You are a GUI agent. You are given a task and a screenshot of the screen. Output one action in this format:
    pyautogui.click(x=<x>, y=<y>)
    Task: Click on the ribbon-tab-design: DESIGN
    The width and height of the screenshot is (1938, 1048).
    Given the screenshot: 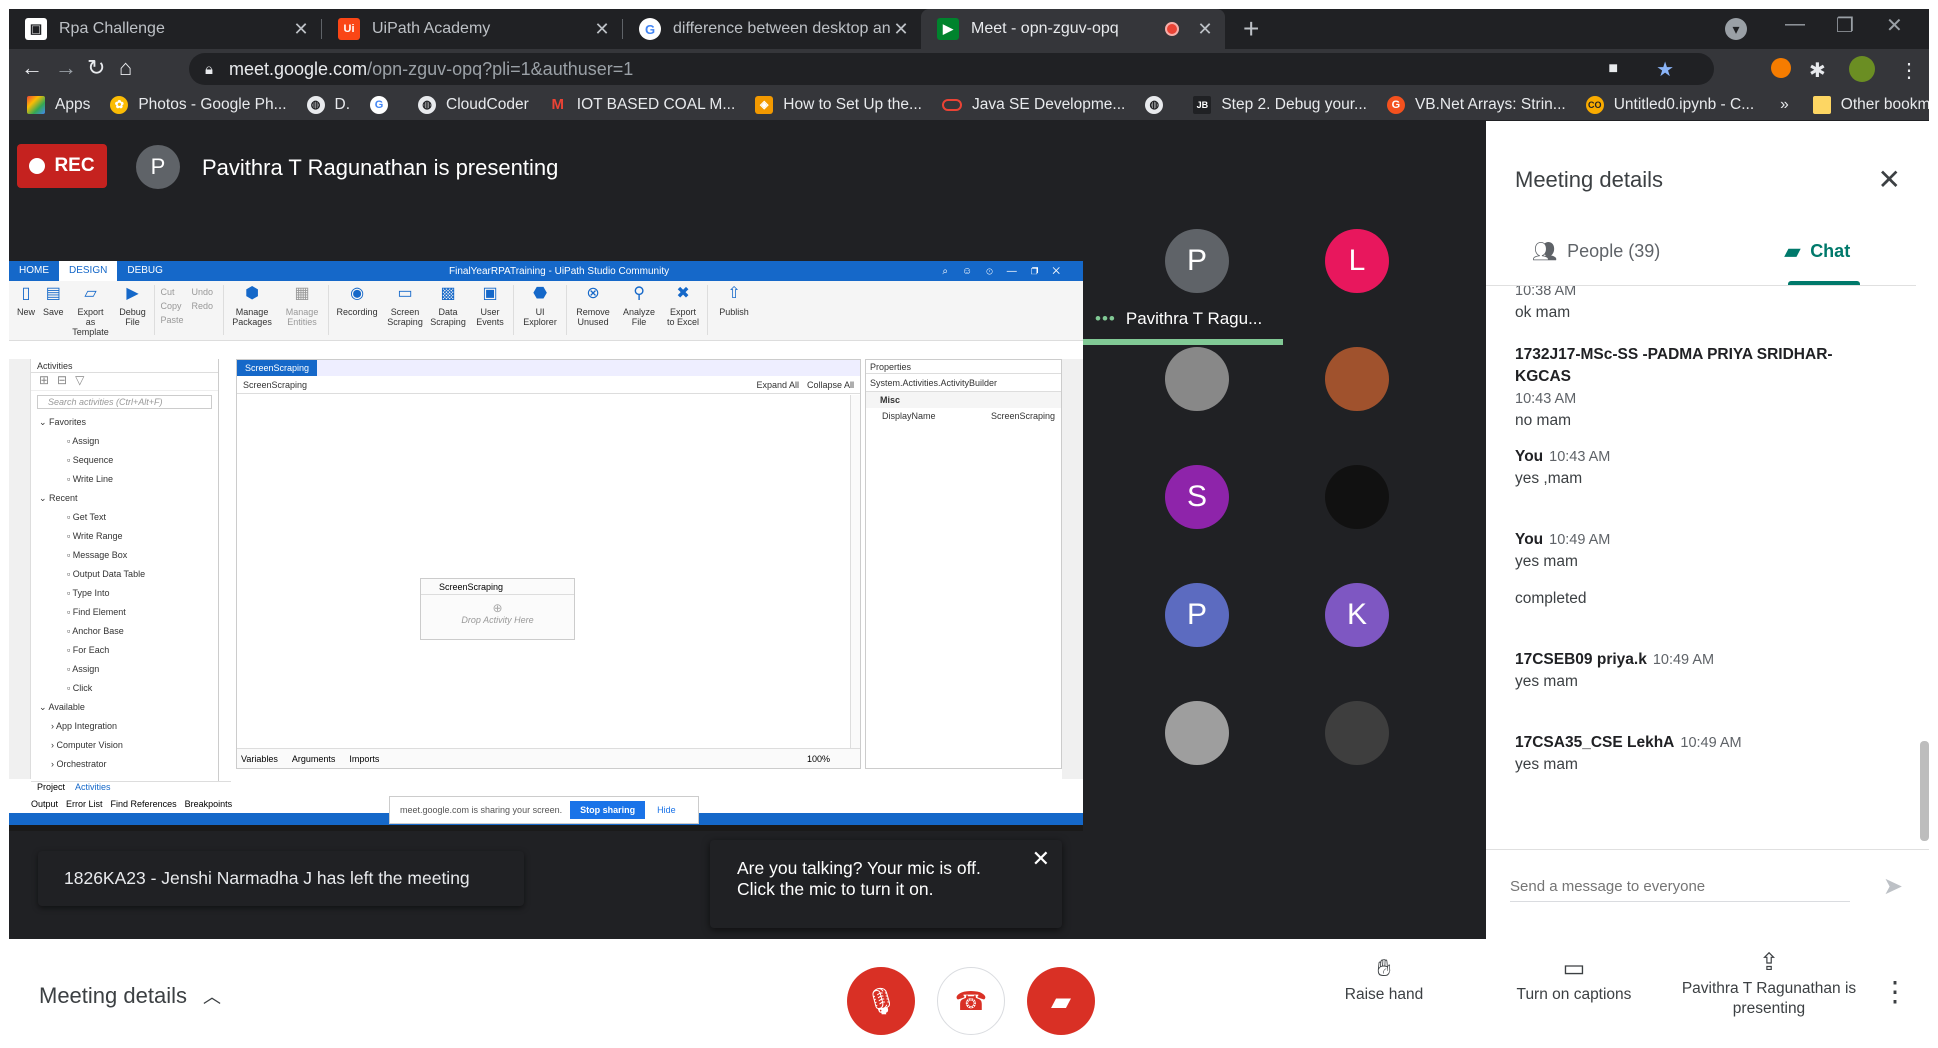 What is the action you would take?
    pyautogui.click(x=88, y=271)
    